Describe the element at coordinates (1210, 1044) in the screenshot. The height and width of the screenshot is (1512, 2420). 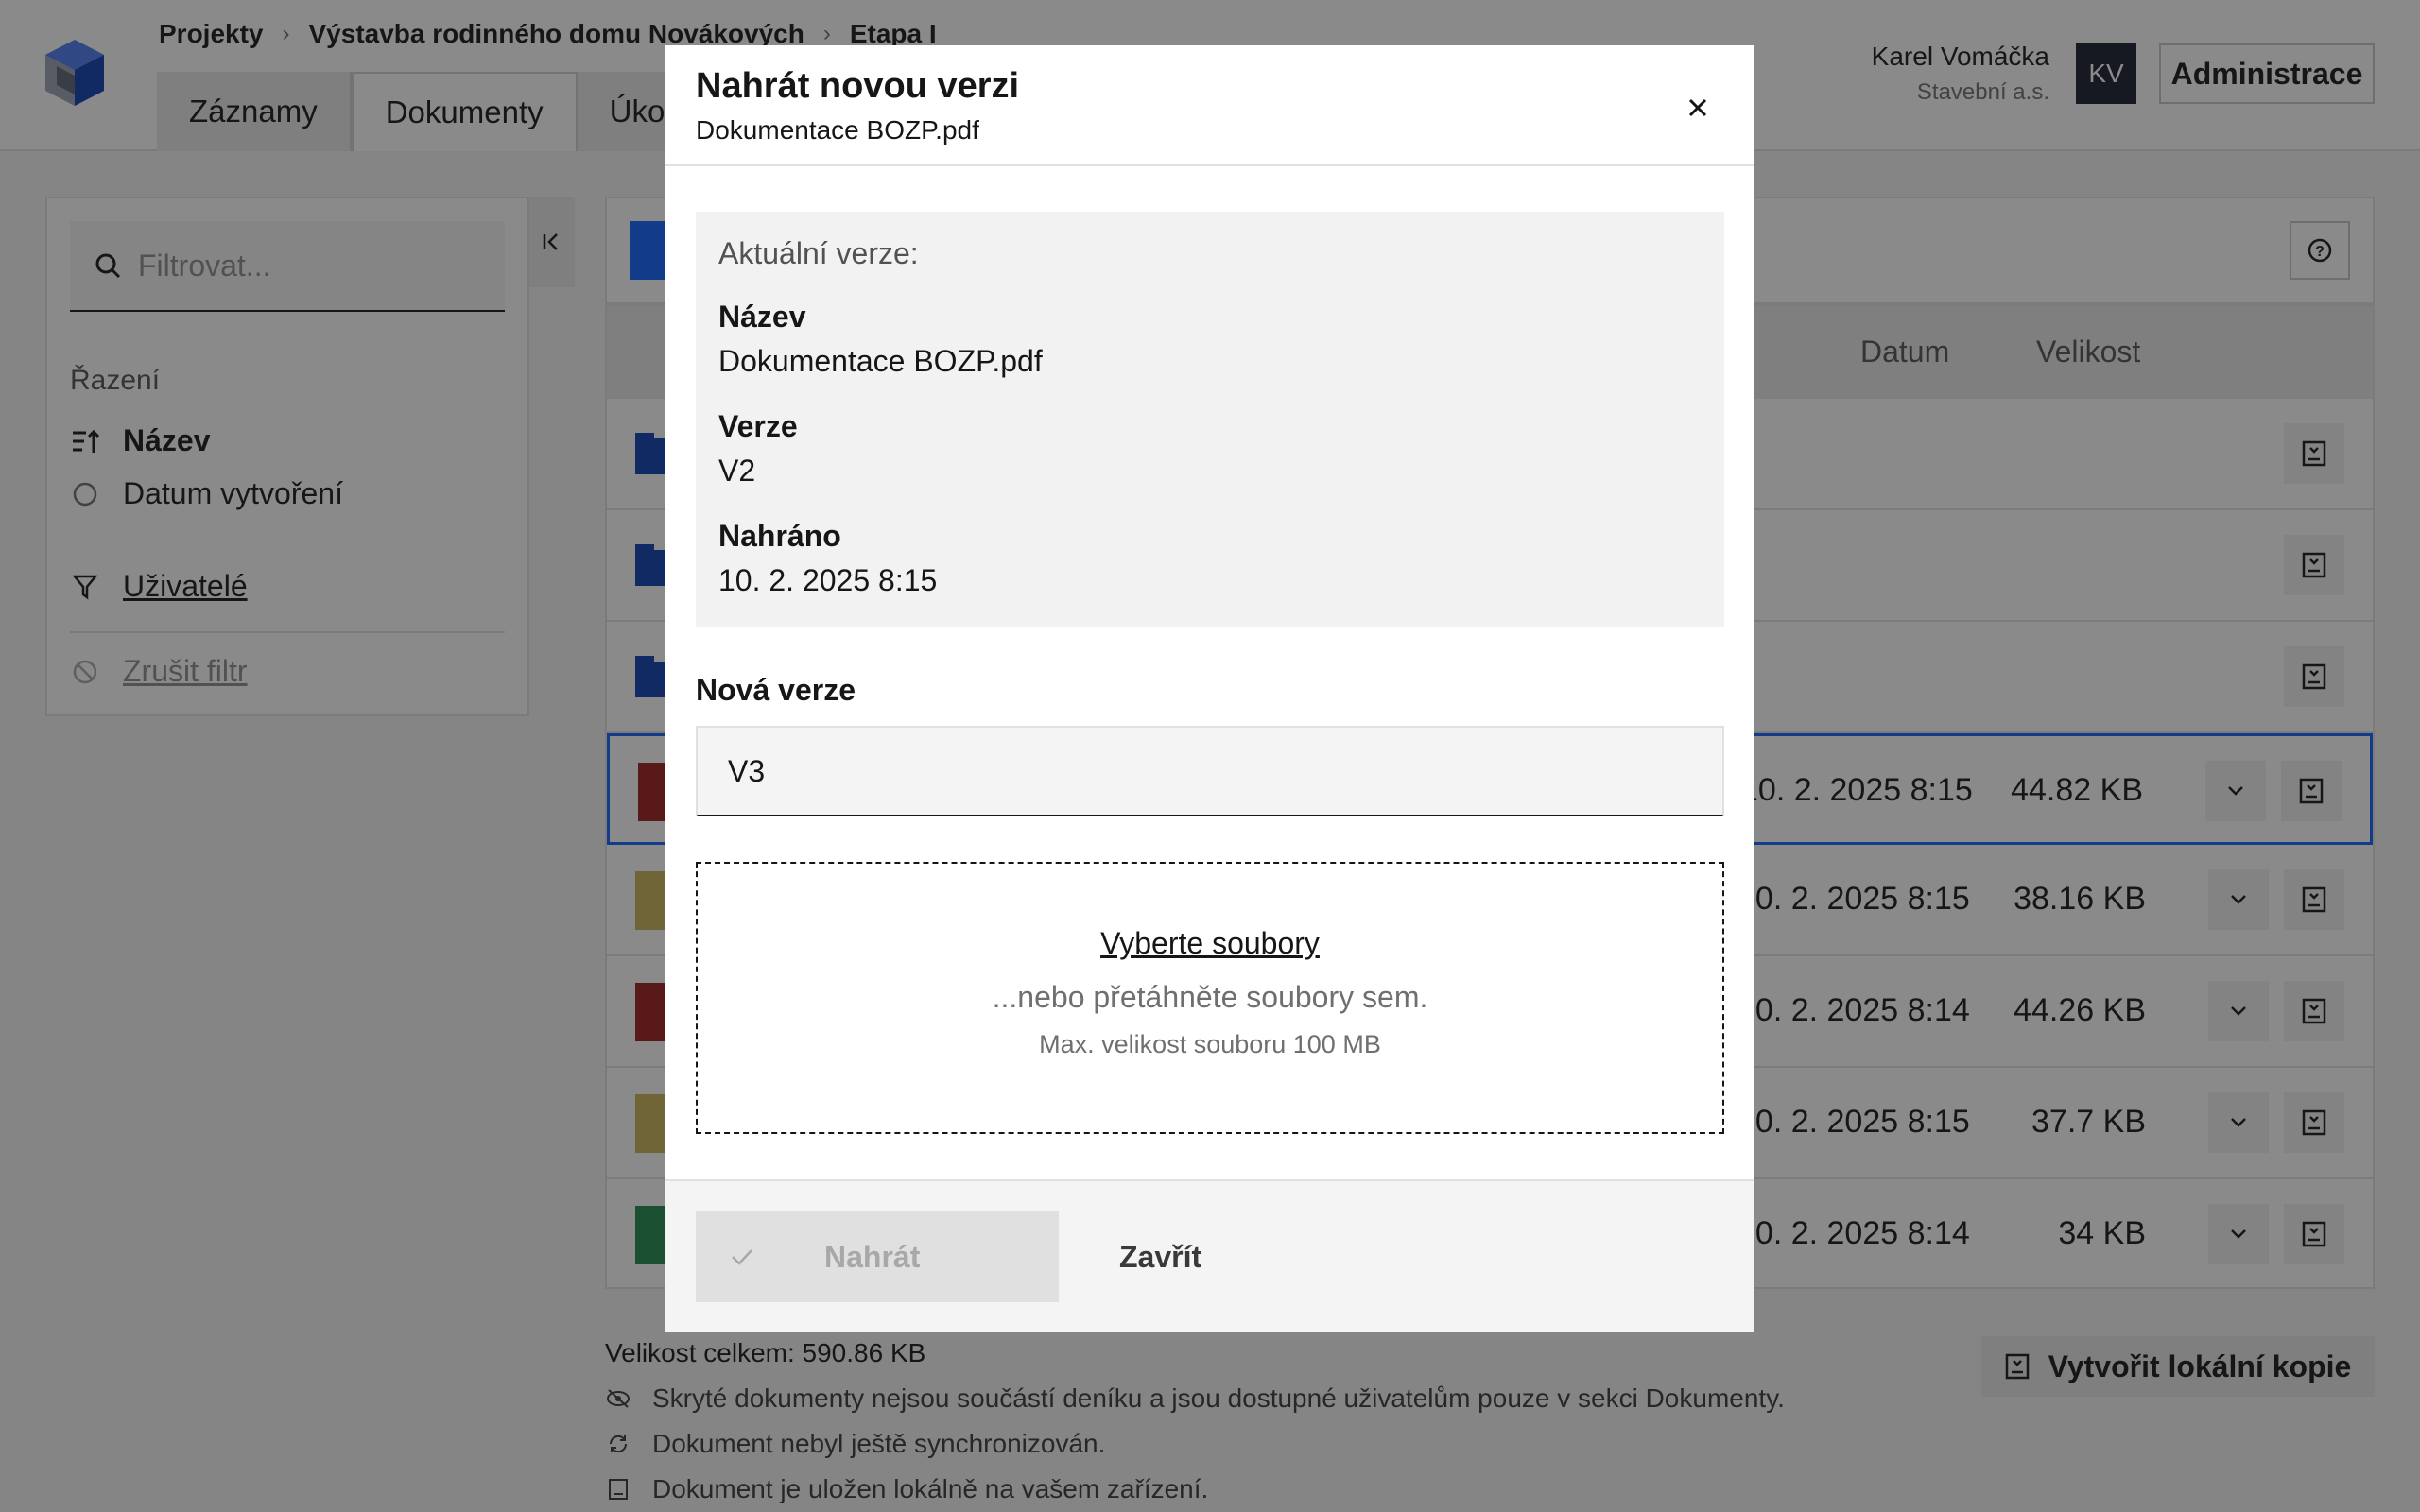
I see `dropzone-max-size: Max. velikost souboru 100 MB` at that location.